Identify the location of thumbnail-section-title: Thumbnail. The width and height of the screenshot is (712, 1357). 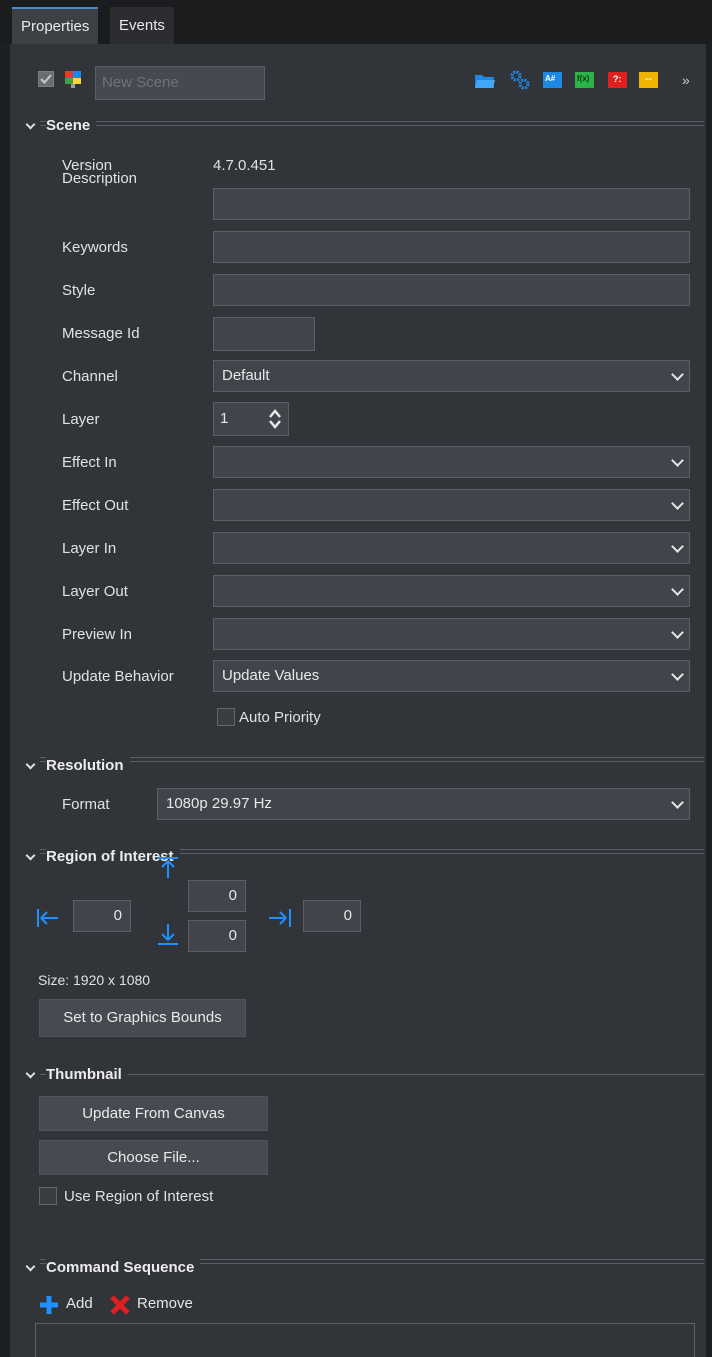
(87, 1074).